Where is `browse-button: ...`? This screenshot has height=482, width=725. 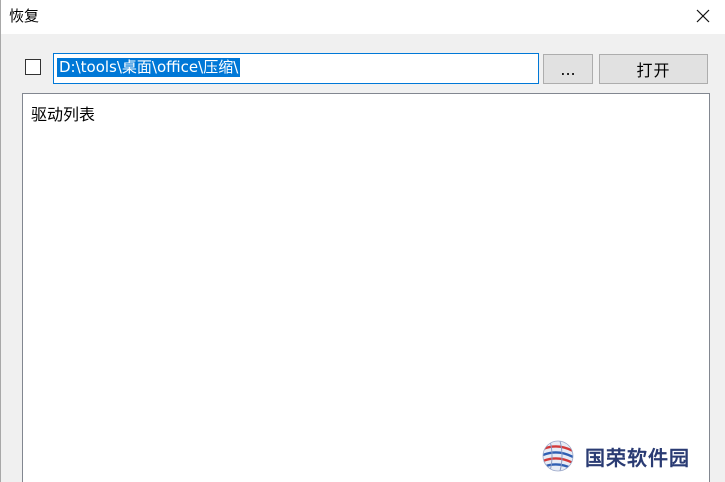
browse-button: ... is located at coordinates (568, 69).